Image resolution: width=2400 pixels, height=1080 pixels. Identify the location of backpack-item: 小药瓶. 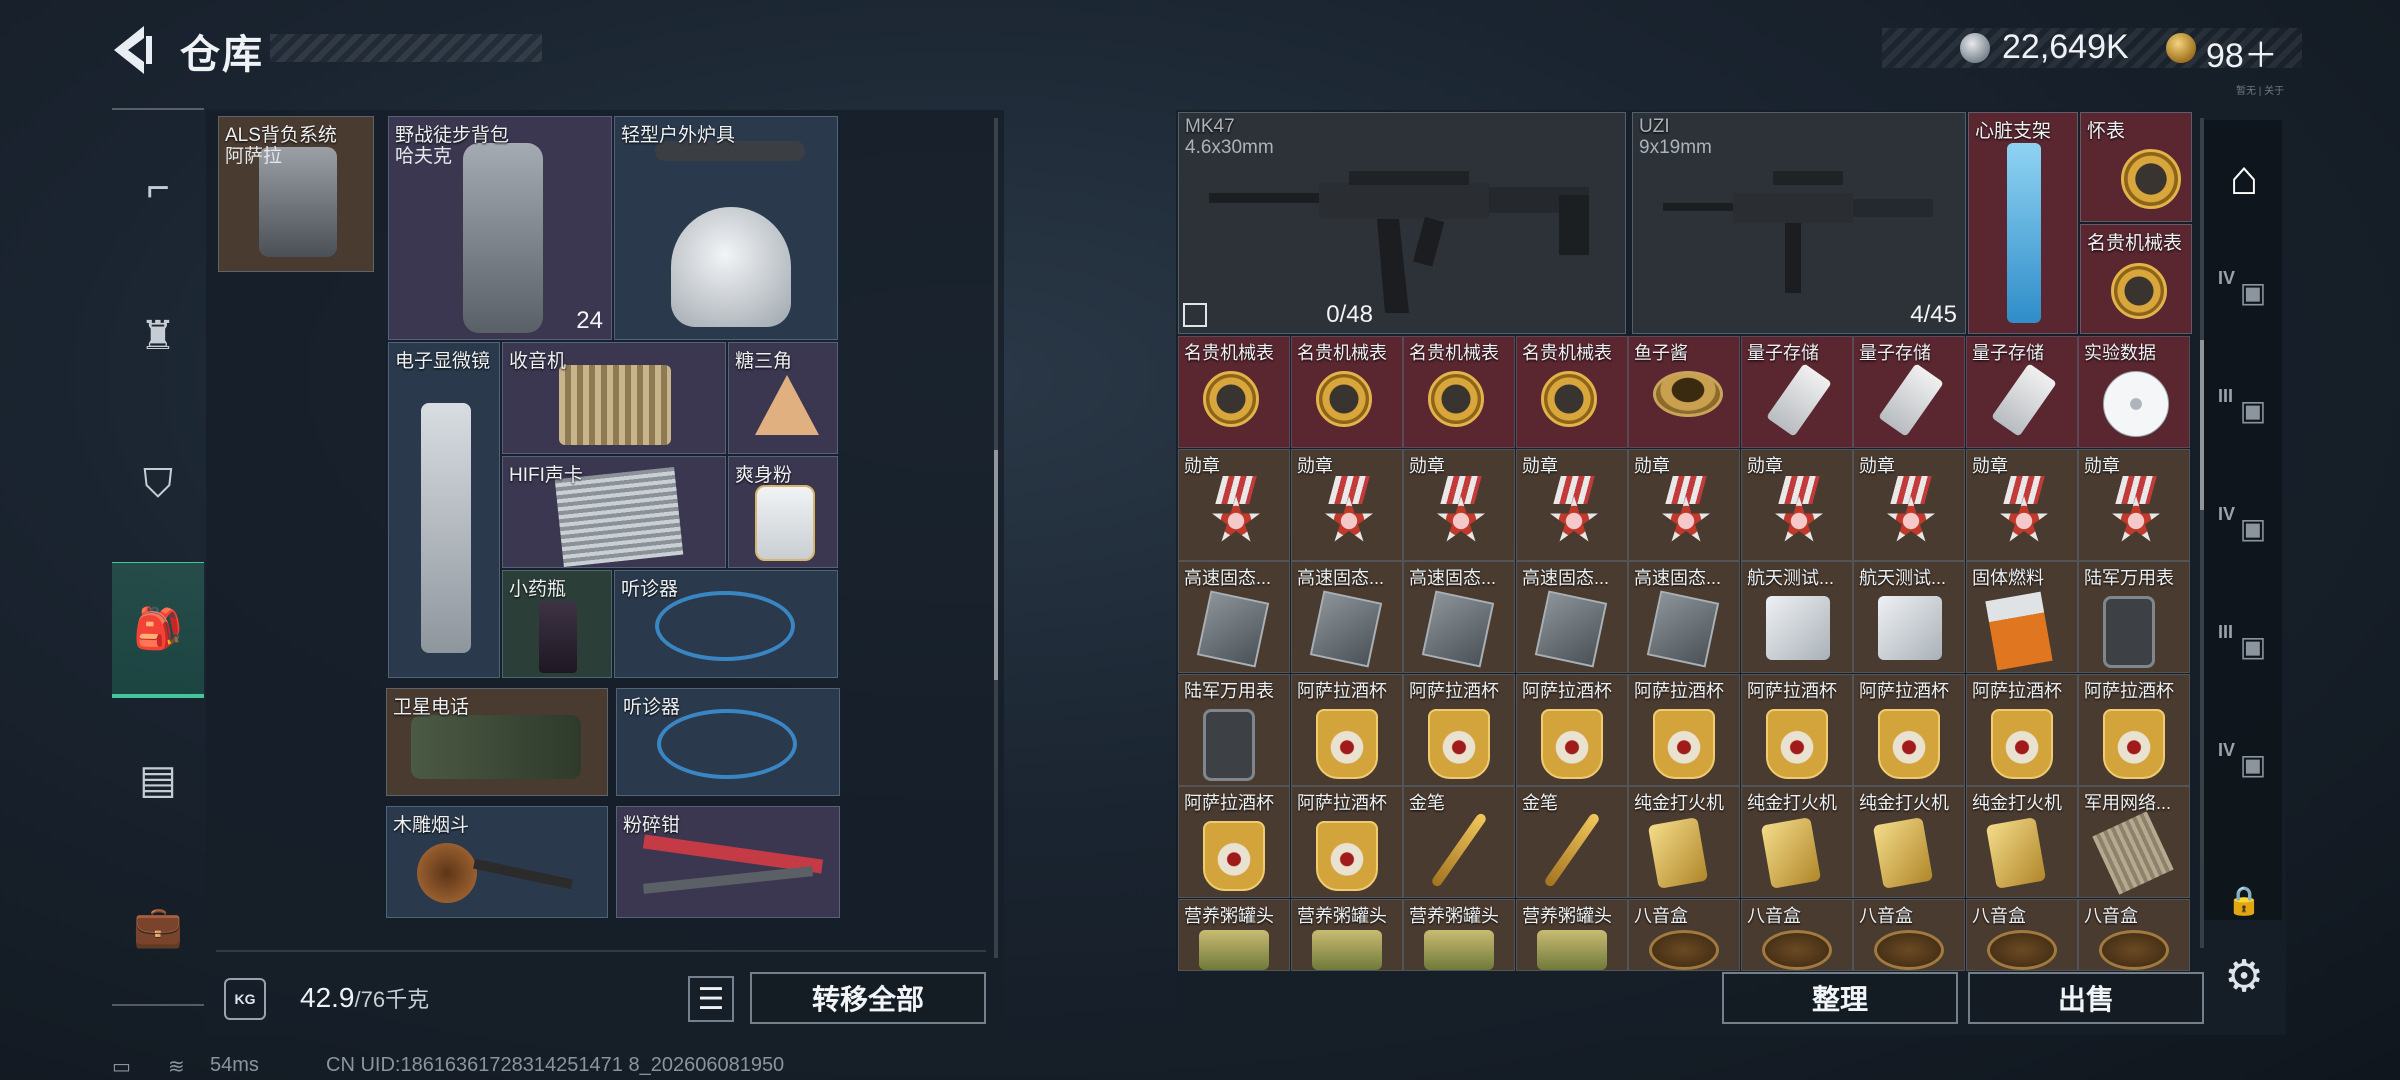
(557, 624).